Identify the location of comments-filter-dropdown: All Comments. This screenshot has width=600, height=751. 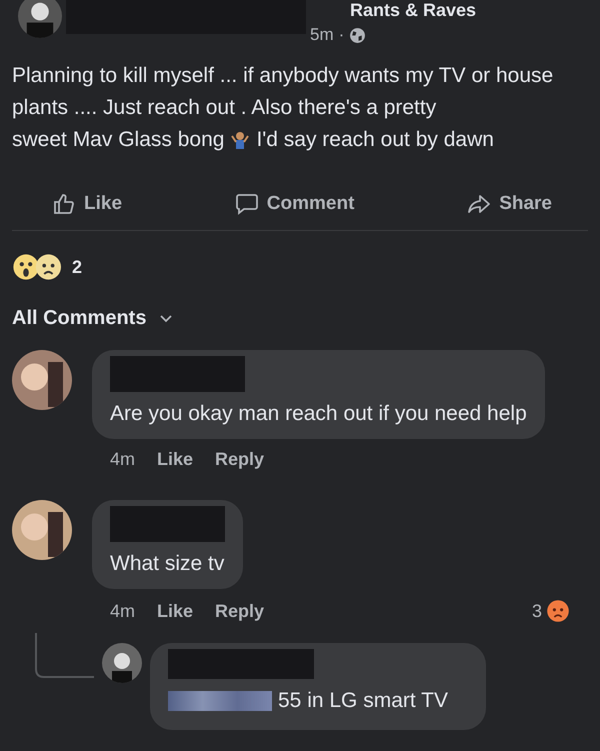
(92, 318).